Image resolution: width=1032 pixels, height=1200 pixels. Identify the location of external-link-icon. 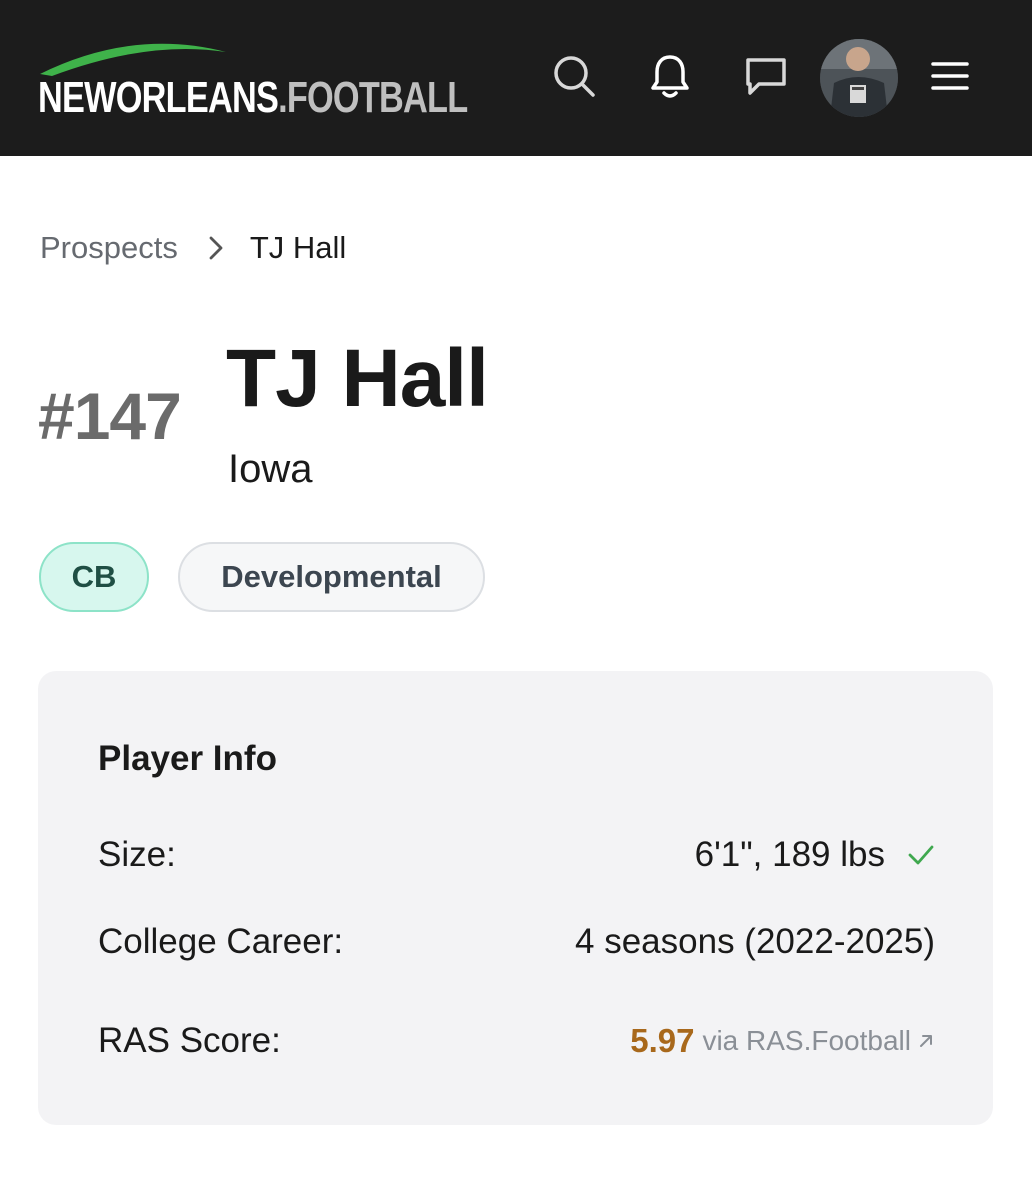
(926, 1041).